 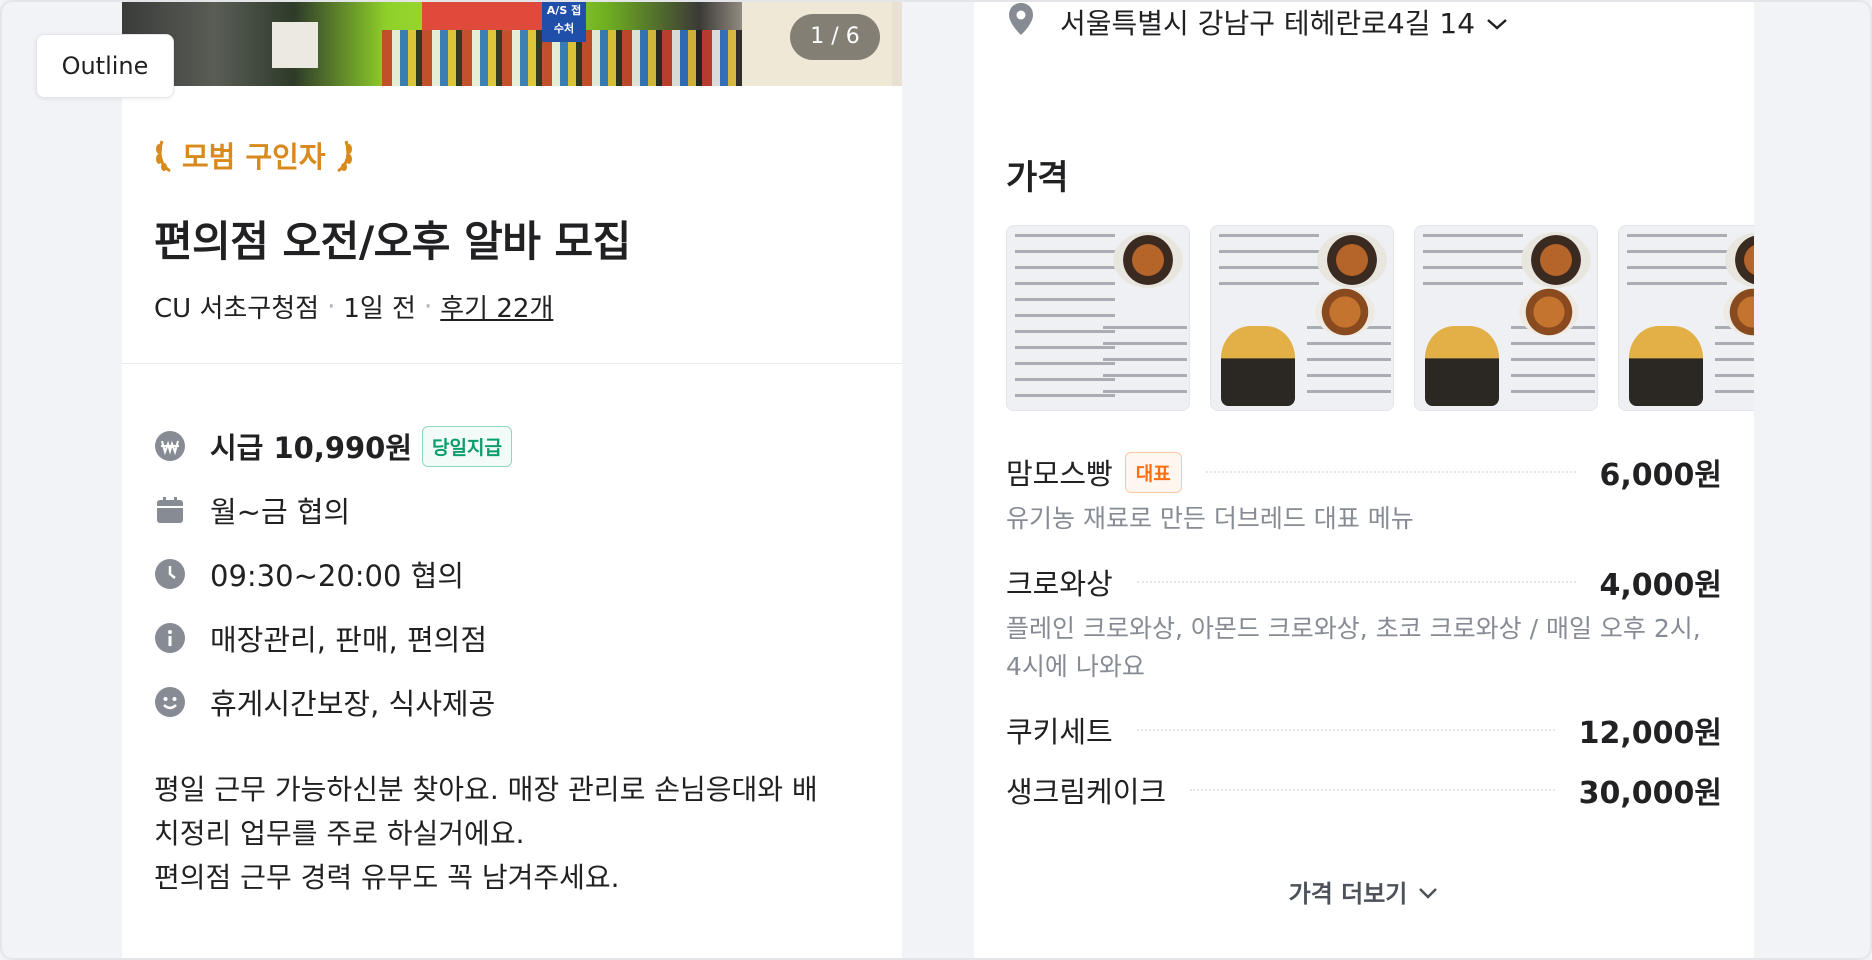 I want to click on menu-item: 쿠키세트 12,000원, so click(x=1364, y=730).